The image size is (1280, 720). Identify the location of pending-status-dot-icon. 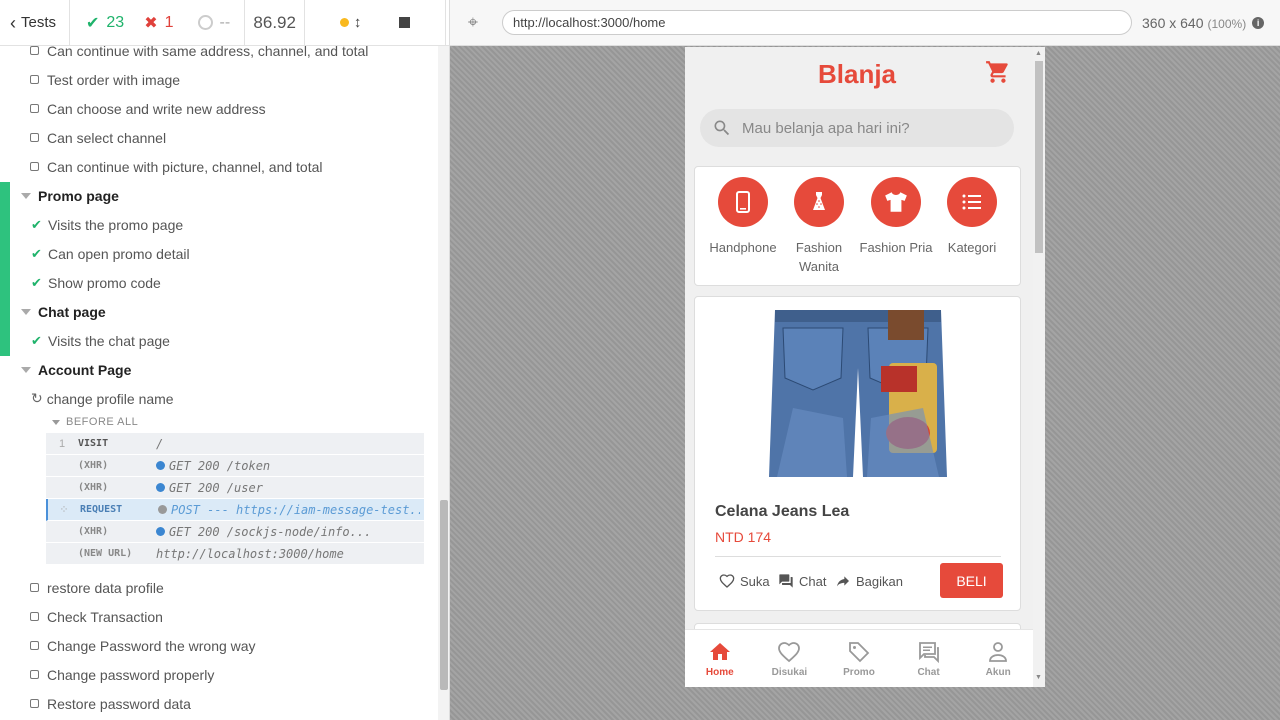
(162, 509).